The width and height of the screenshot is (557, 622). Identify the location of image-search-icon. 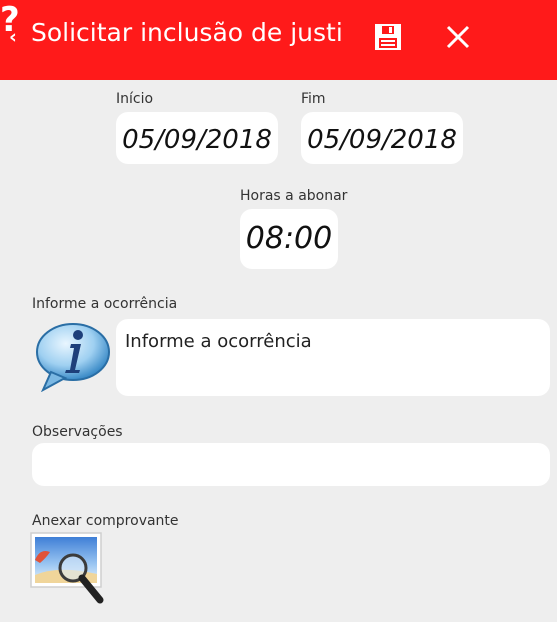
(71, 571).